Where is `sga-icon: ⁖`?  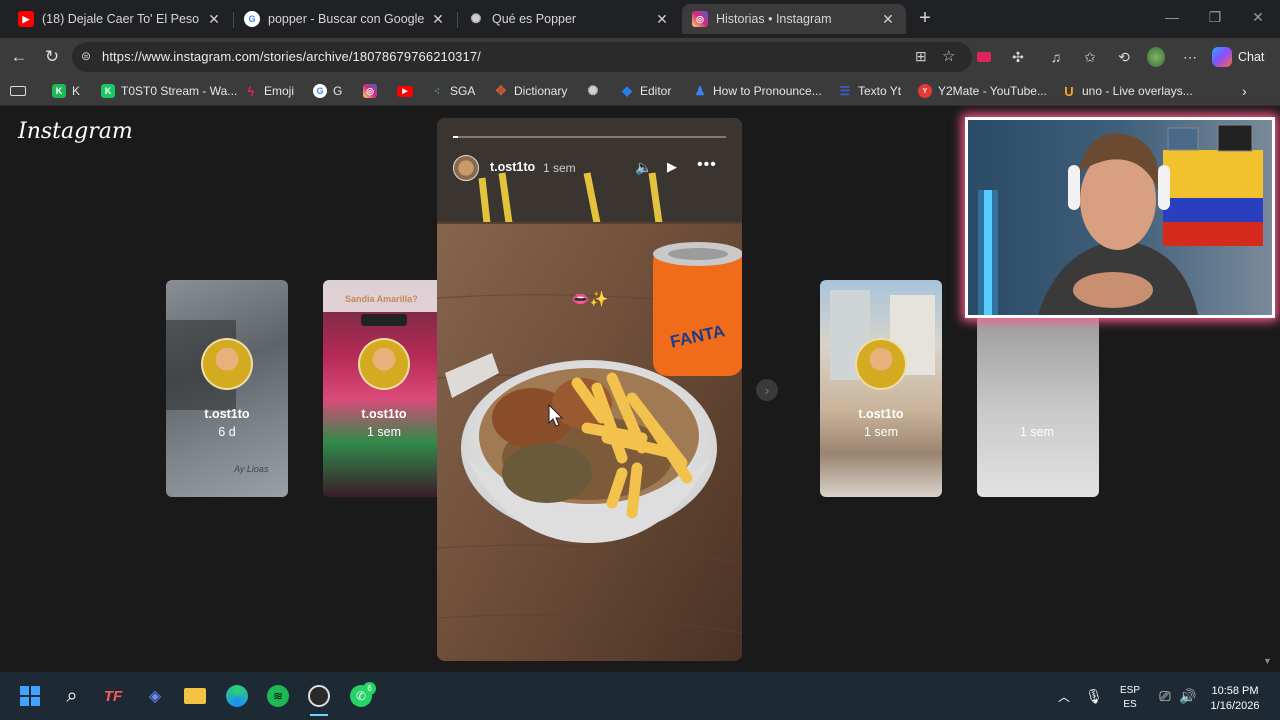
sga-icon: ⁖ is located at coordinates (437, 91).